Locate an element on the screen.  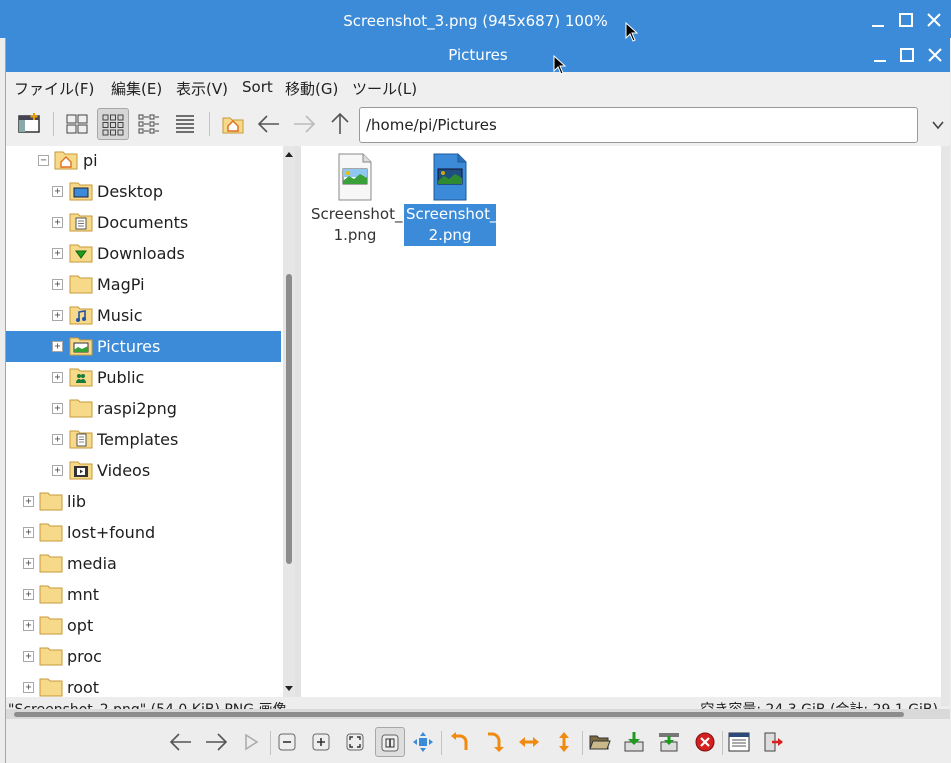
tree-item-root: + root is located at coordinates (143, 684).